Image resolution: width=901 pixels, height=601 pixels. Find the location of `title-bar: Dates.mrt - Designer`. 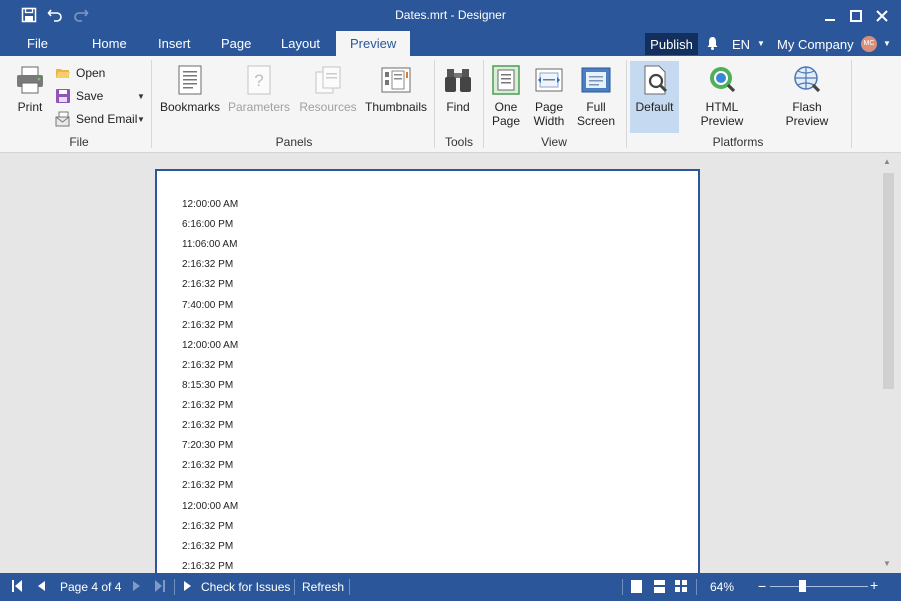

title-bar: Dates.mrt - Designer is located at coordinates (450, 15).